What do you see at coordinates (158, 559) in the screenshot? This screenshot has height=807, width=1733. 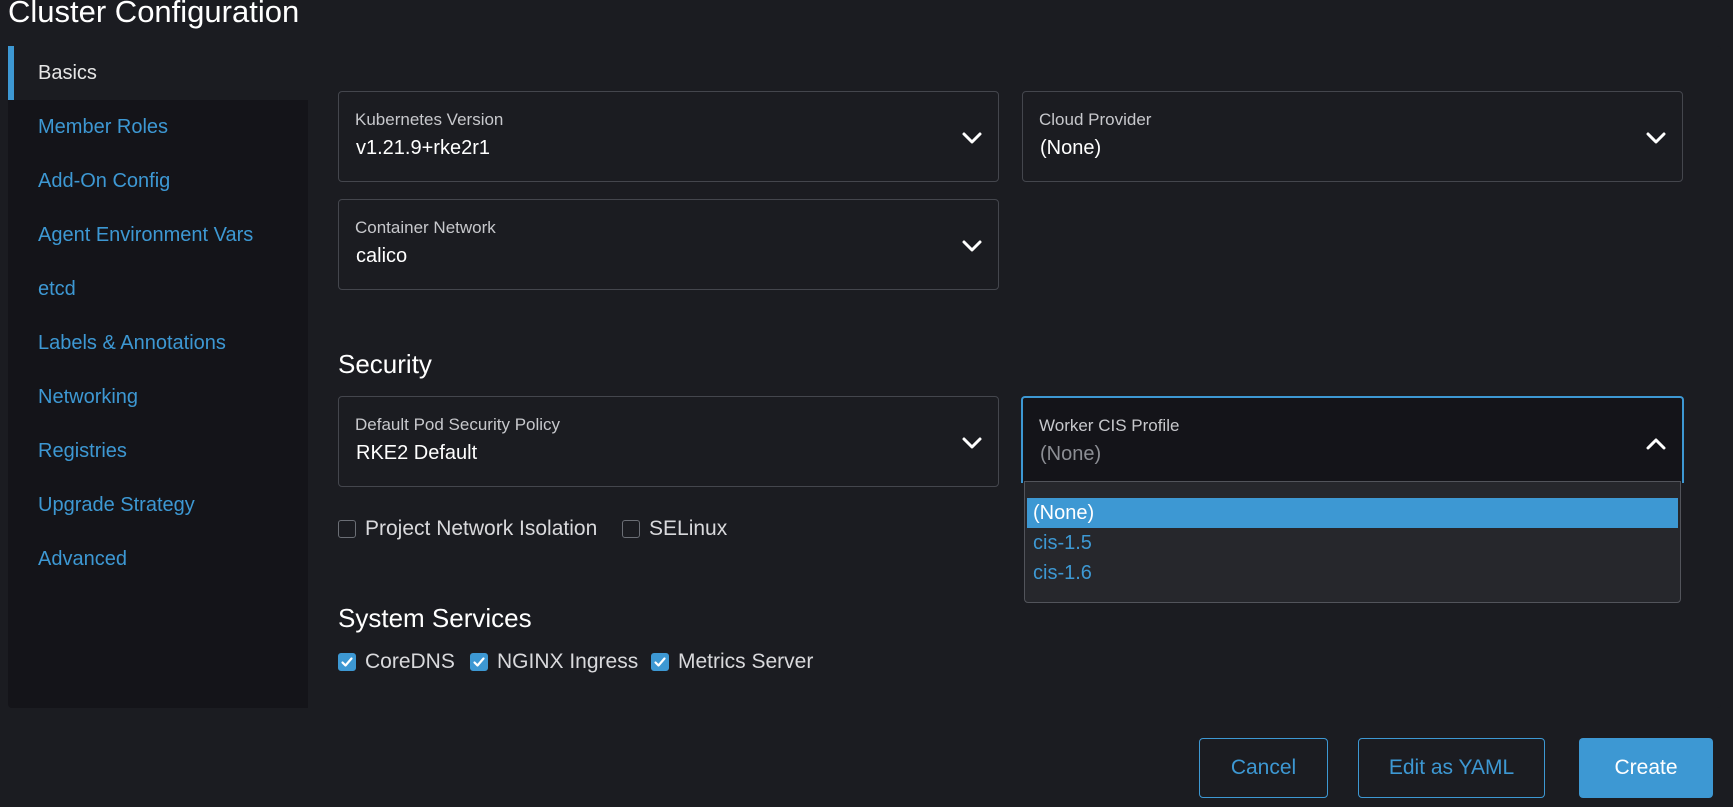 I see `sidebar-item-advanced: Advanced` at bounding box center [158, 559].